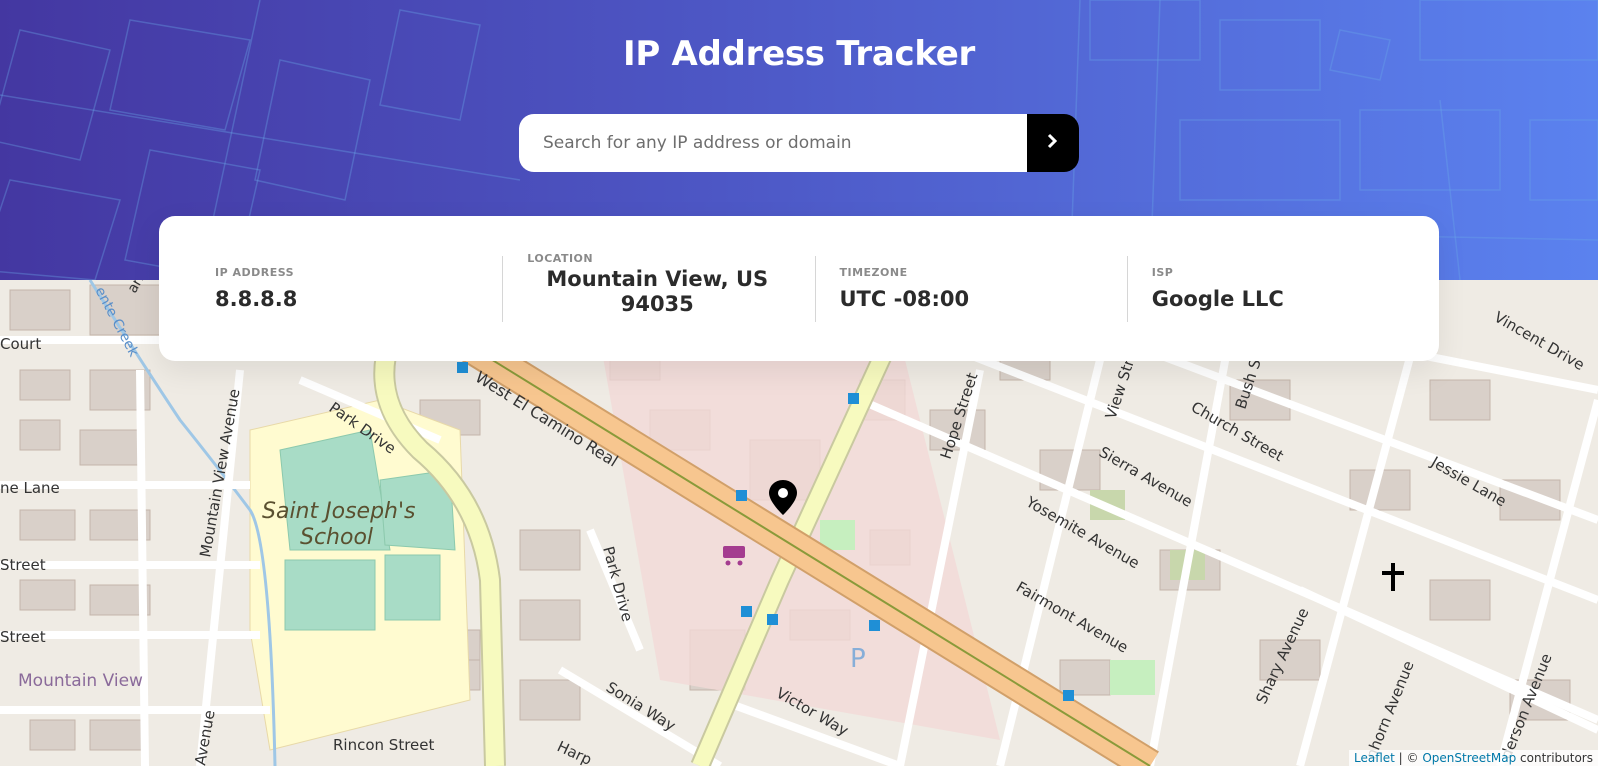 The width and height of the screenshot is (1598, 766). I want to click on info-location: LOCATION Mountain View, US 94035, so click(658, 287).